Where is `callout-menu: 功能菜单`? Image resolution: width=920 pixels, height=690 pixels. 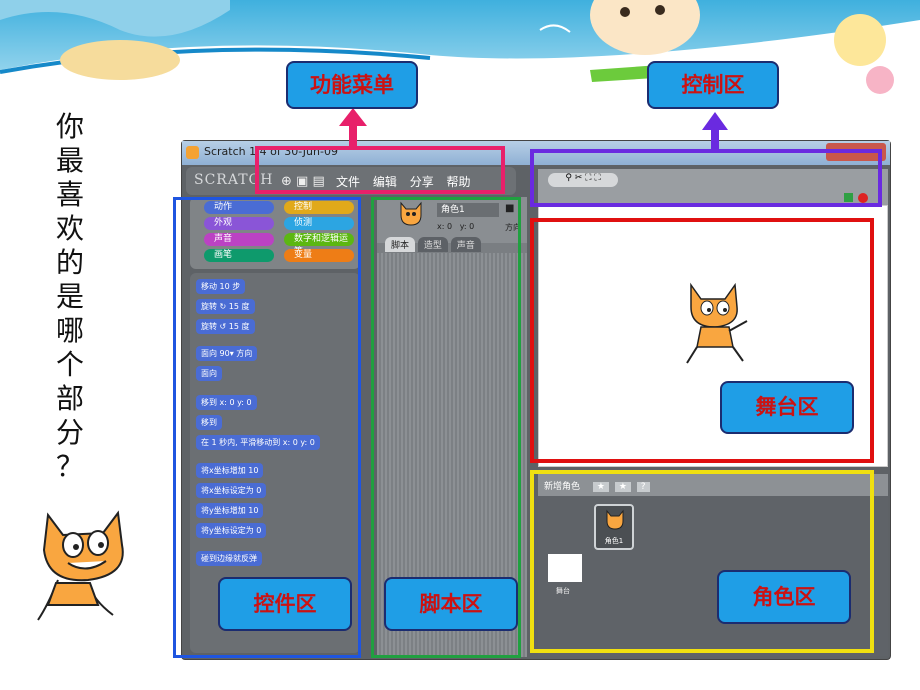 callout-menu: 功能菜单 is located at coordinates (352, 85).